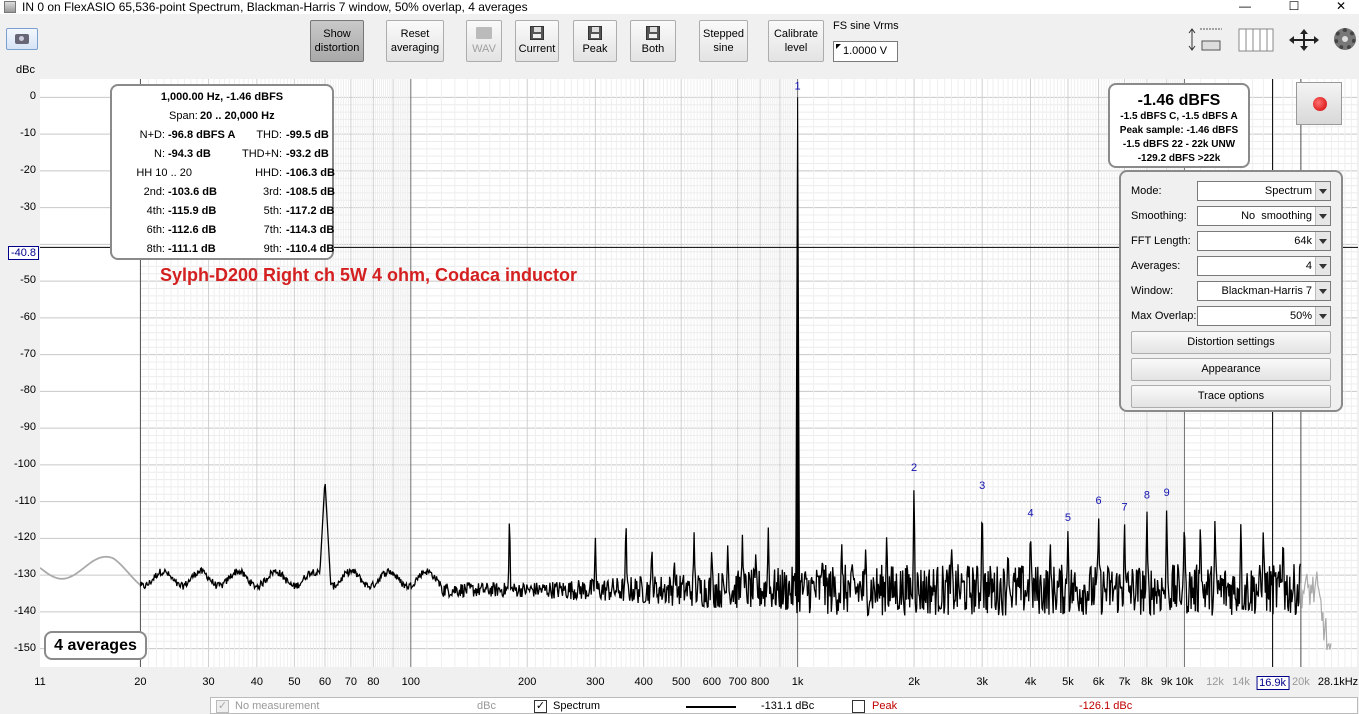 The height and width of the screenshot is (714, 1359). I want to click on floppy-icon, so click(537, 33).